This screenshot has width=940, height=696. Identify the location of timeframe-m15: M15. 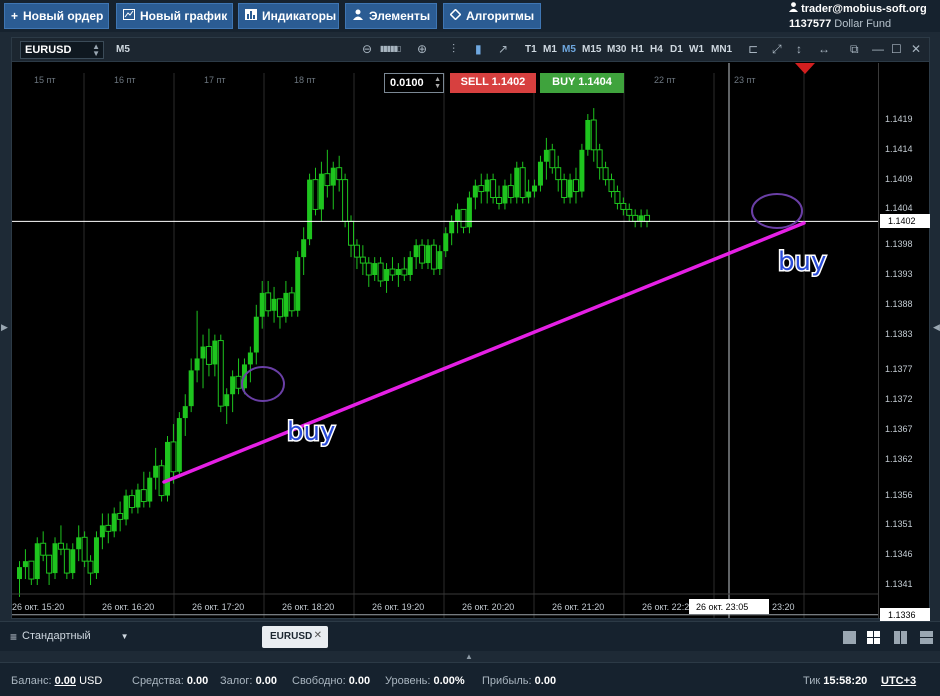
(591, 49).